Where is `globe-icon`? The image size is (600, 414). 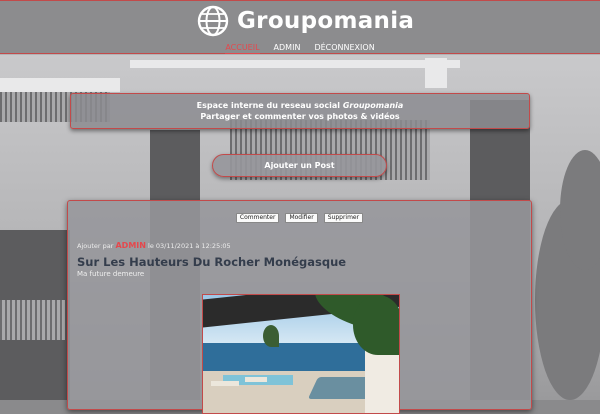 globe-icon is located at coordinates (213, 21).